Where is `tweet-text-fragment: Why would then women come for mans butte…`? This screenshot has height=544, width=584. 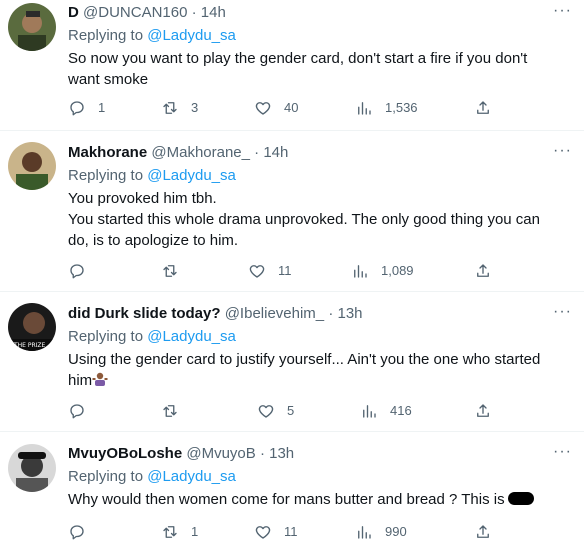
tweet-text-fragment: Why would then women come for mans butte… is located at coordinates (286, 499).